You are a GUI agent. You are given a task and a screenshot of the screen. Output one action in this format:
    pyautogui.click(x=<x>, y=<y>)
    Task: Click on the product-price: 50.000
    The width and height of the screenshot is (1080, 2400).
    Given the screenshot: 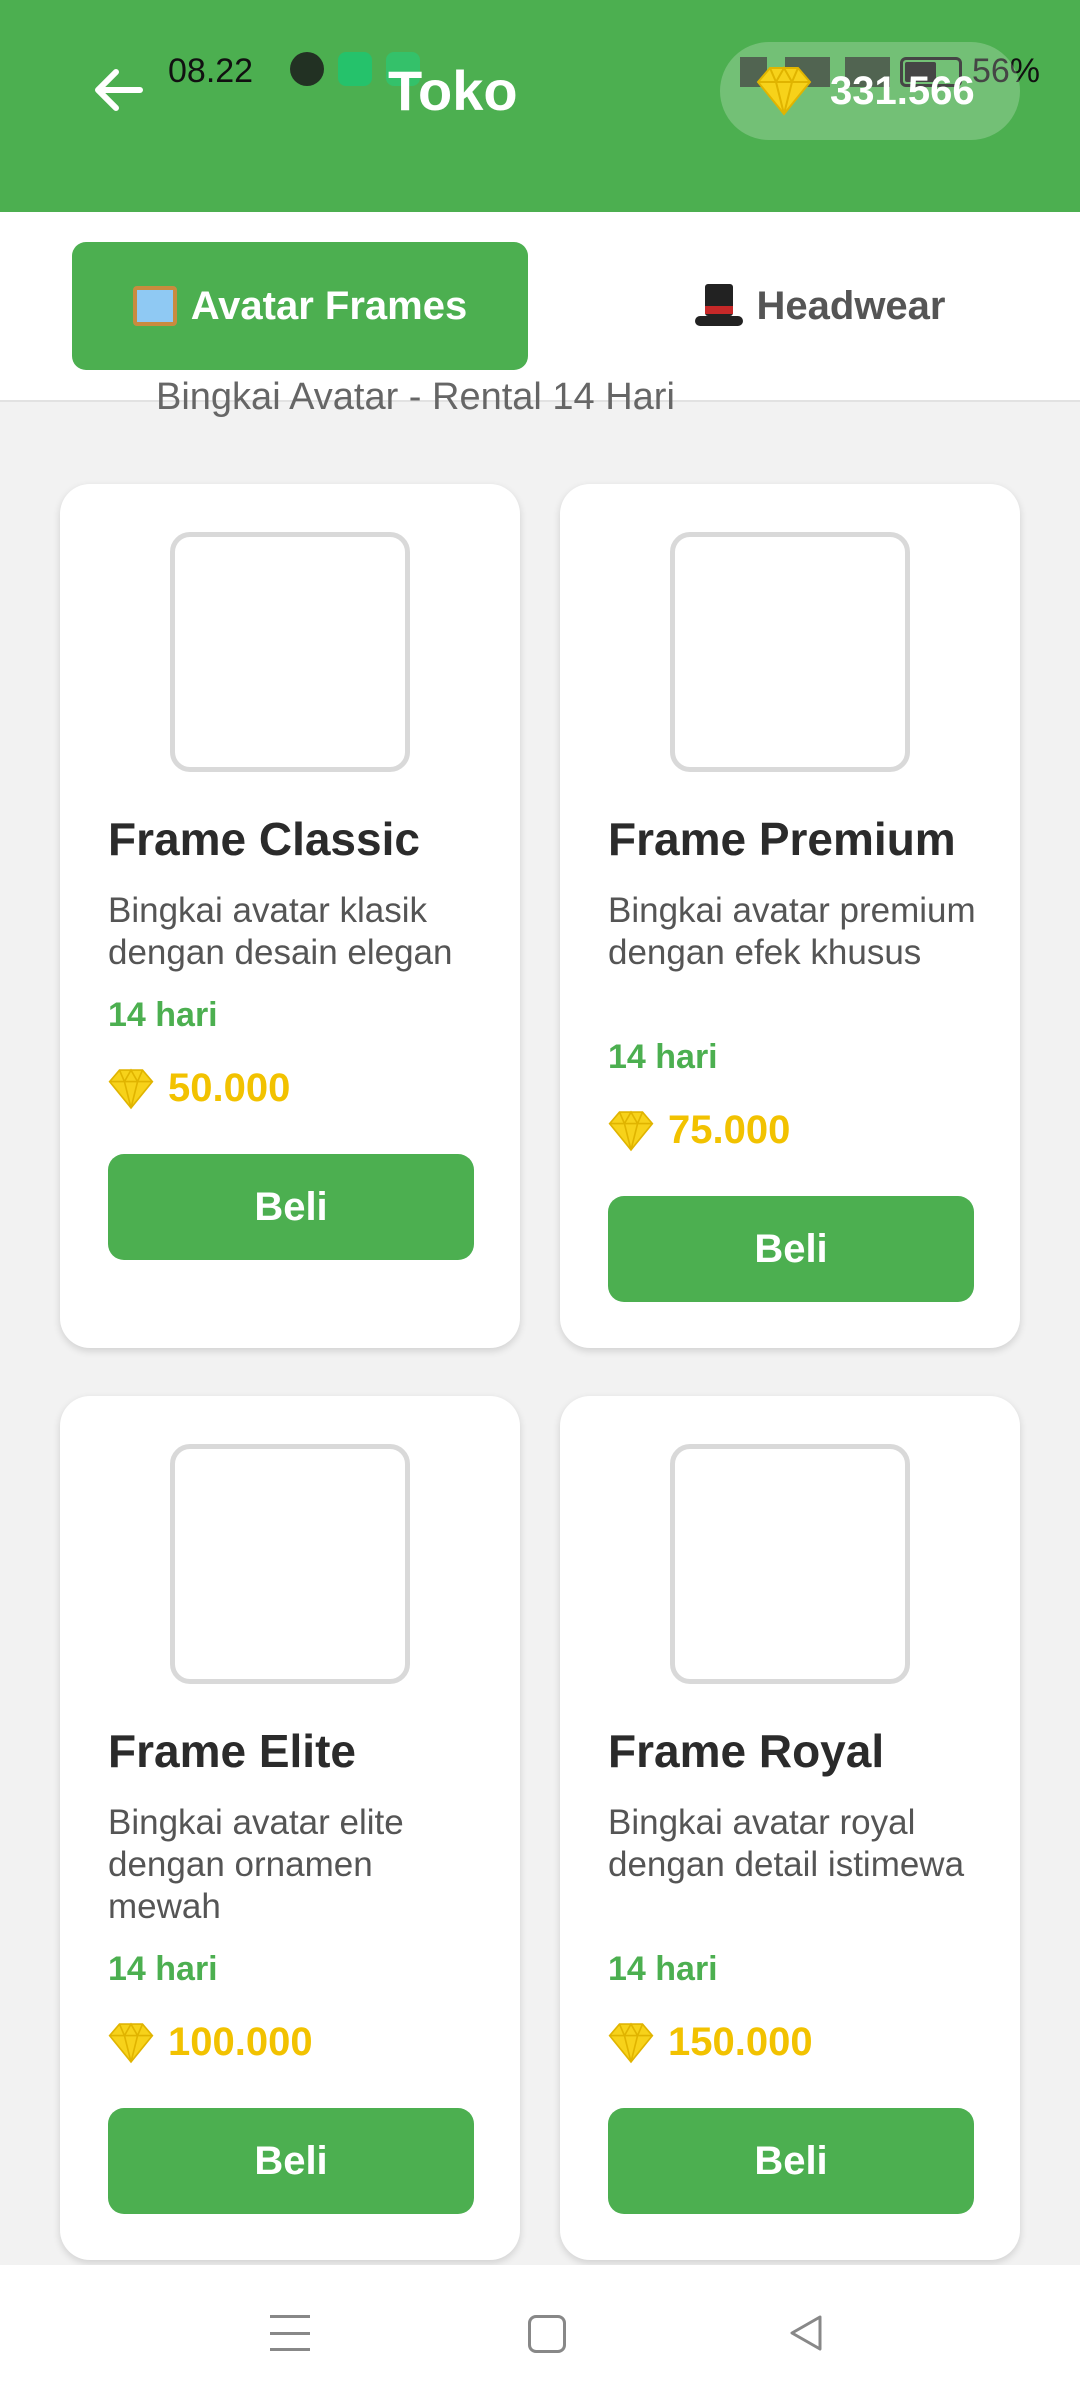 What is the action you would take?
    pyautogui.click(x=199, y=1088)
    